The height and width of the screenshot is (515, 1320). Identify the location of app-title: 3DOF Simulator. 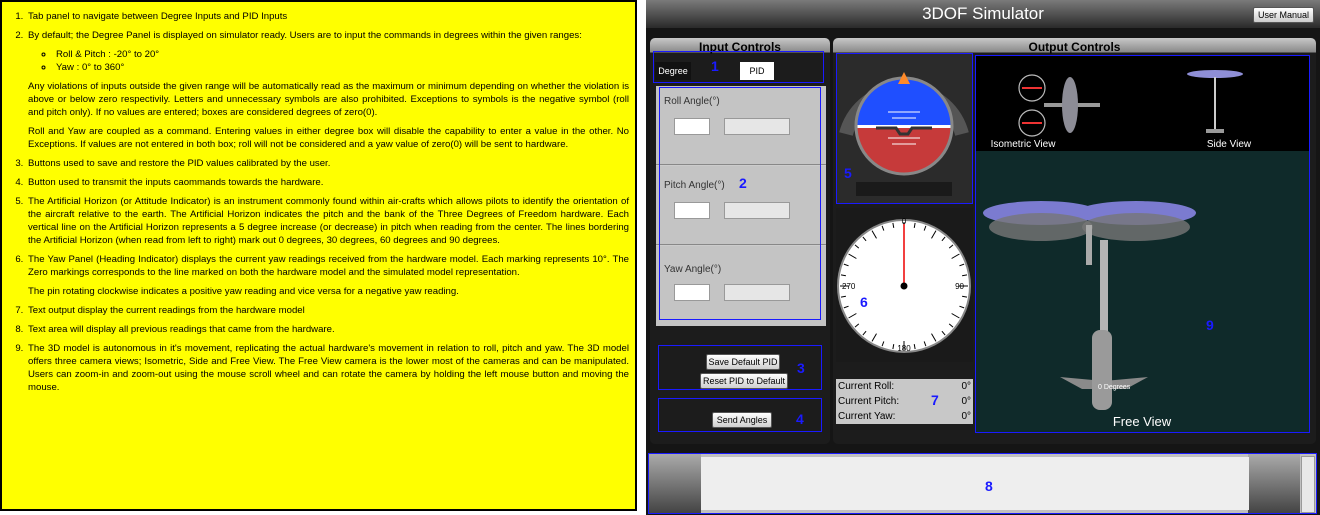
(983, 13).